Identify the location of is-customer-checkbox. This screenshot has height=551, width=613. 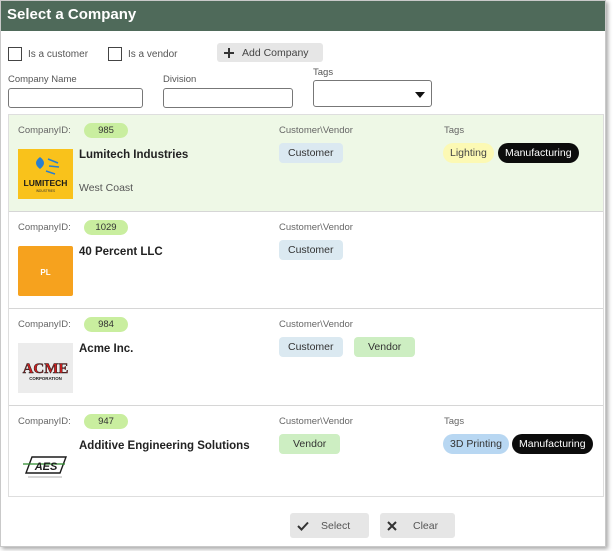
(15, 54).